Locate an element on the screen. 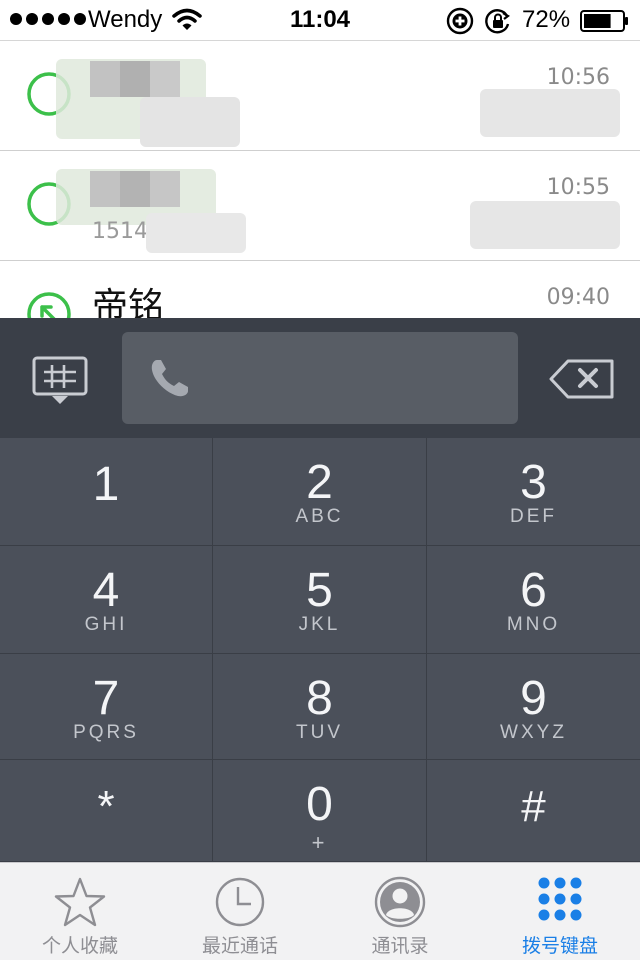 The image size is (640, 960). key-letters: ABC is located at coordinates (319, 516).